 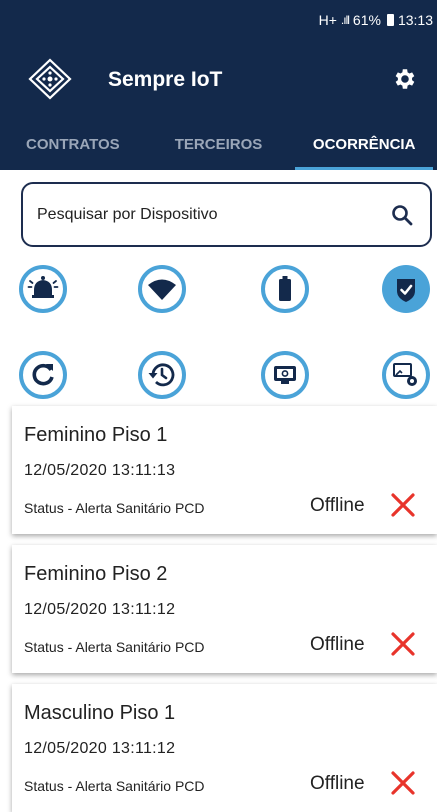 What do you see at coordinates (73, 144) in the screenshot?
I see `tab-contratos: CONTRATOS` at bounding box center [73, 144].